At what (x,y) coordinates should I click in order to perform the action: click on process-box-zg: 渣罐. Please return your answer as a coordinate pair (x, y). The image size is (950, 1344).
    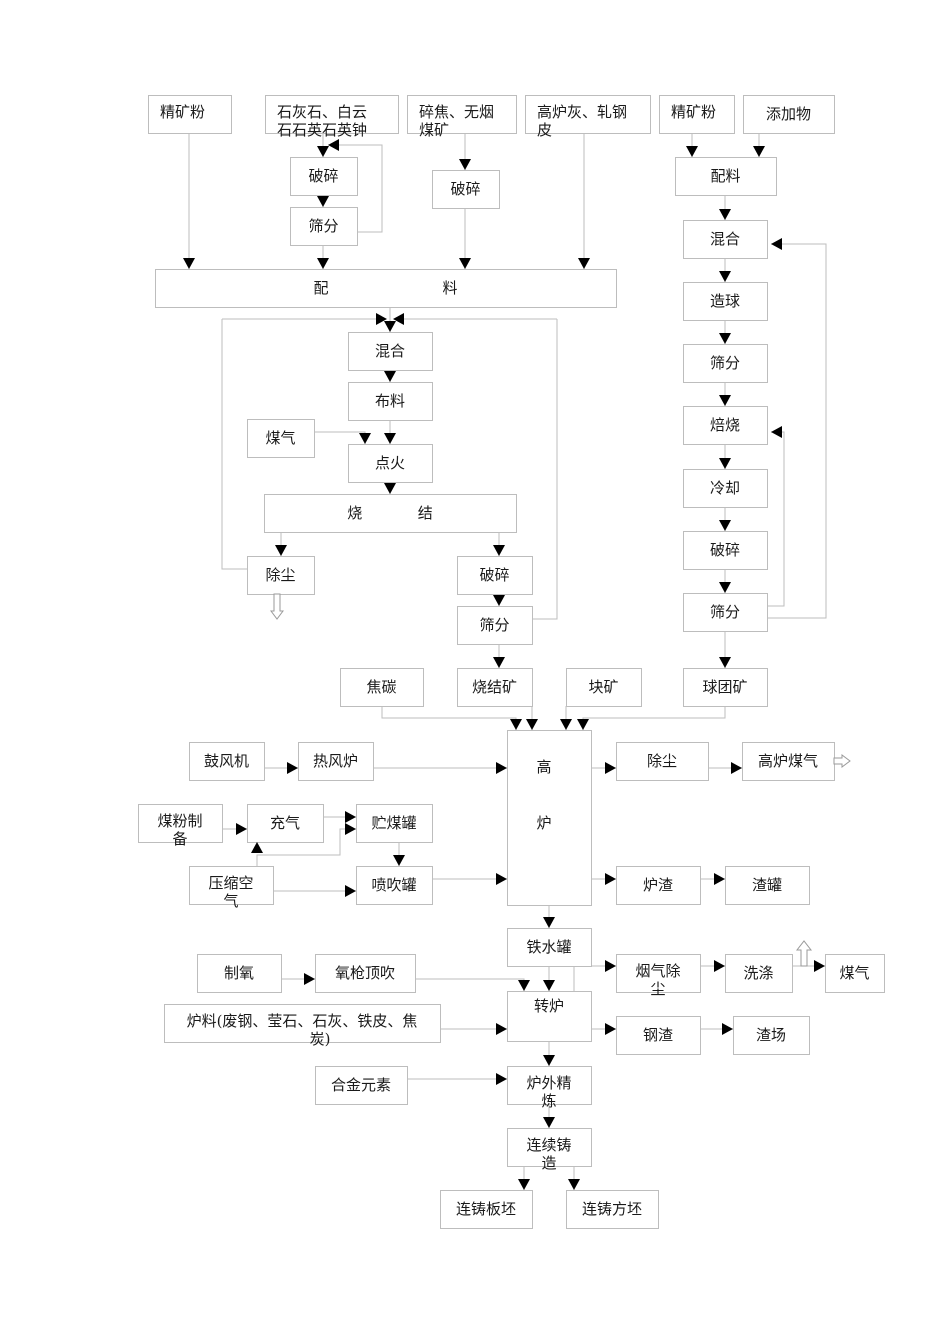
    Looking at the image, I should click on (767, 885).